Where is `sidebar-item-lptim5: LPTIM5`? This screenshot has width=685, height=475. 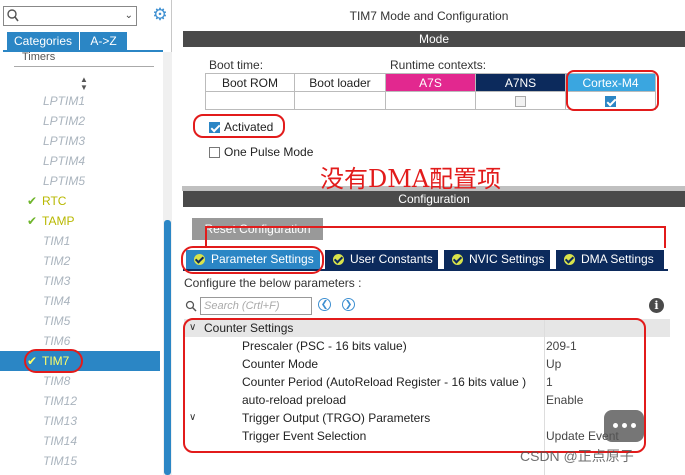
sidebar-item-lptim5: LPTIM5 is located at coordinates (80, 181).